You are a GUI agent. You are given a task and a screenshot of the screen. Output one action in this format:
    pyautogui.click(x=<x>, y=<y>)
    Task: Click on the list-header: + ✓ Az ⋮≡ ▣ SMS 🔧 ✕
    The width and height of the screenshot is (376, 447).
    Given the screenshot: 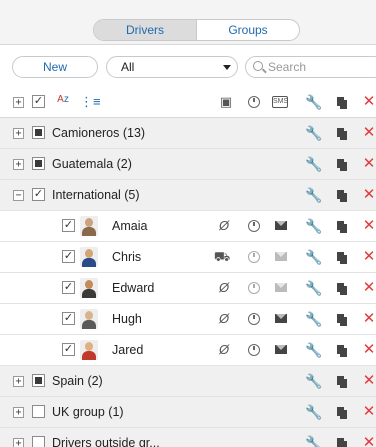 What is the action you would take?
    pyautogui.click(x=188, y=102)
    